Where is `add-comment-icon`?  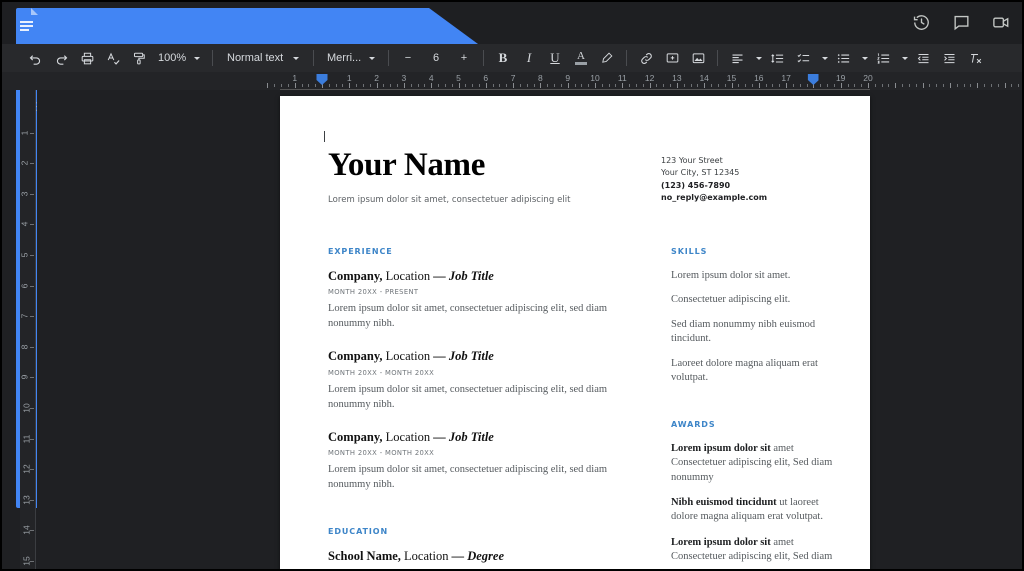 add-comment-icon is located at coordinates (672, 58).